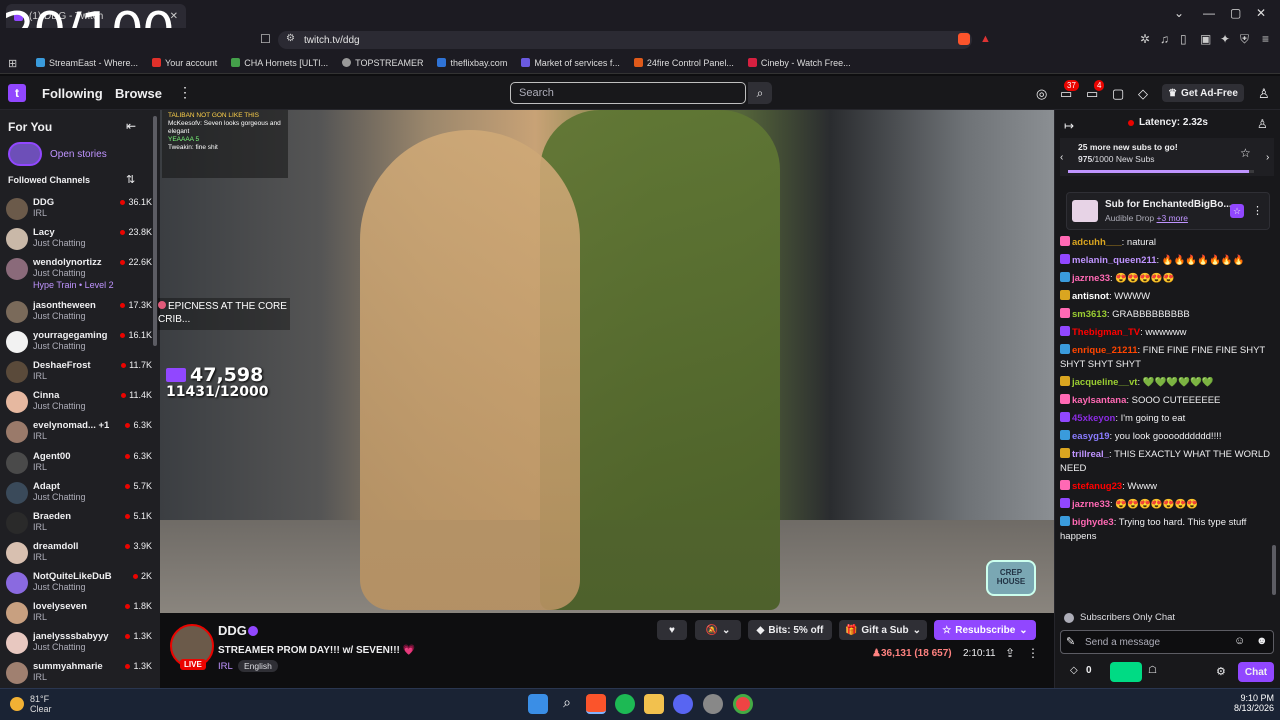 This screenshot has height=720, width=1280. Describe the element at coordinates (17, 93) in the screenshot. I see `twitch-logo-icon: t` at that location.